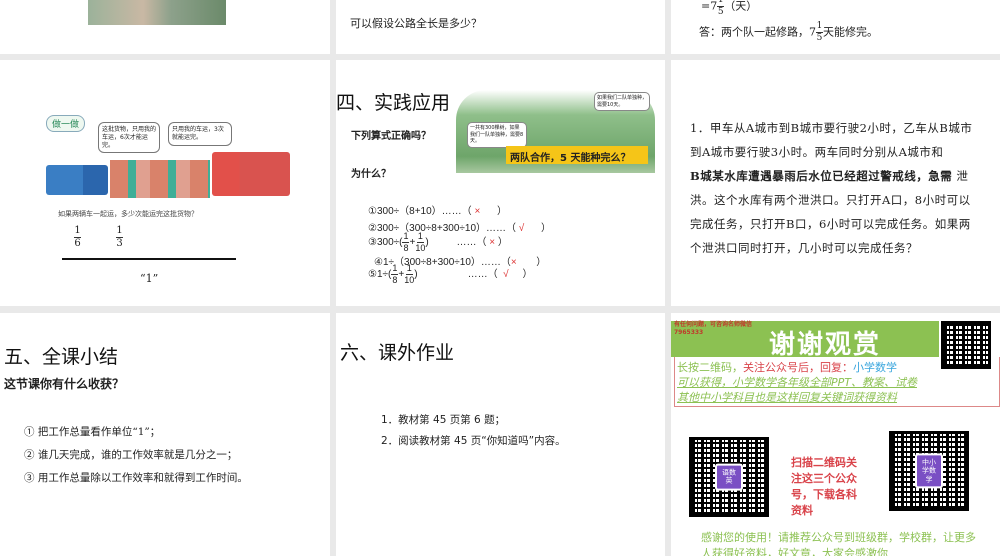 This screenshot has width=1000, height=556. Describe the element at coordinates (393, 103) in the screenshot. I see `slide-title: 四、实践应用` at that location.